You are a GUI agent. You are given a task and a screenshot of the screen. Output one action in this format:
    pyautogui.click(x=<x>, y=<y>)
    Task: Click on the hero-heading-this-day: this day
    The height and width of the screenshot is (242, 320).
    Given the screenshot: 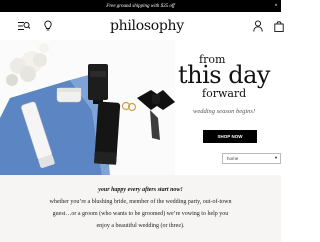 What is the action you would take?
    pyautogui.click(x=224, y=75)
    